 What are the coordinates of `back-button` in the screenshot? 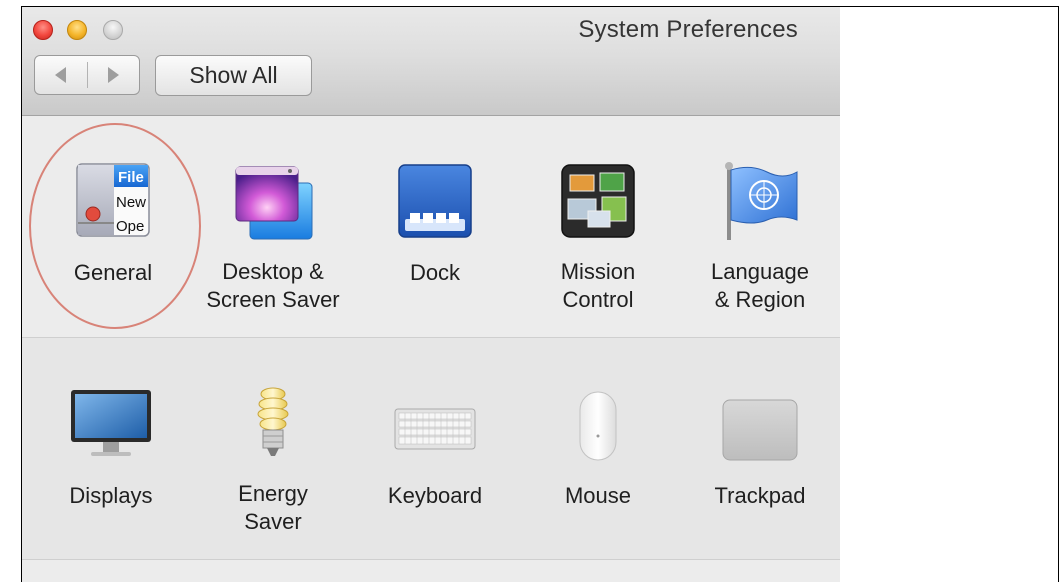 It's located at (61, 75).